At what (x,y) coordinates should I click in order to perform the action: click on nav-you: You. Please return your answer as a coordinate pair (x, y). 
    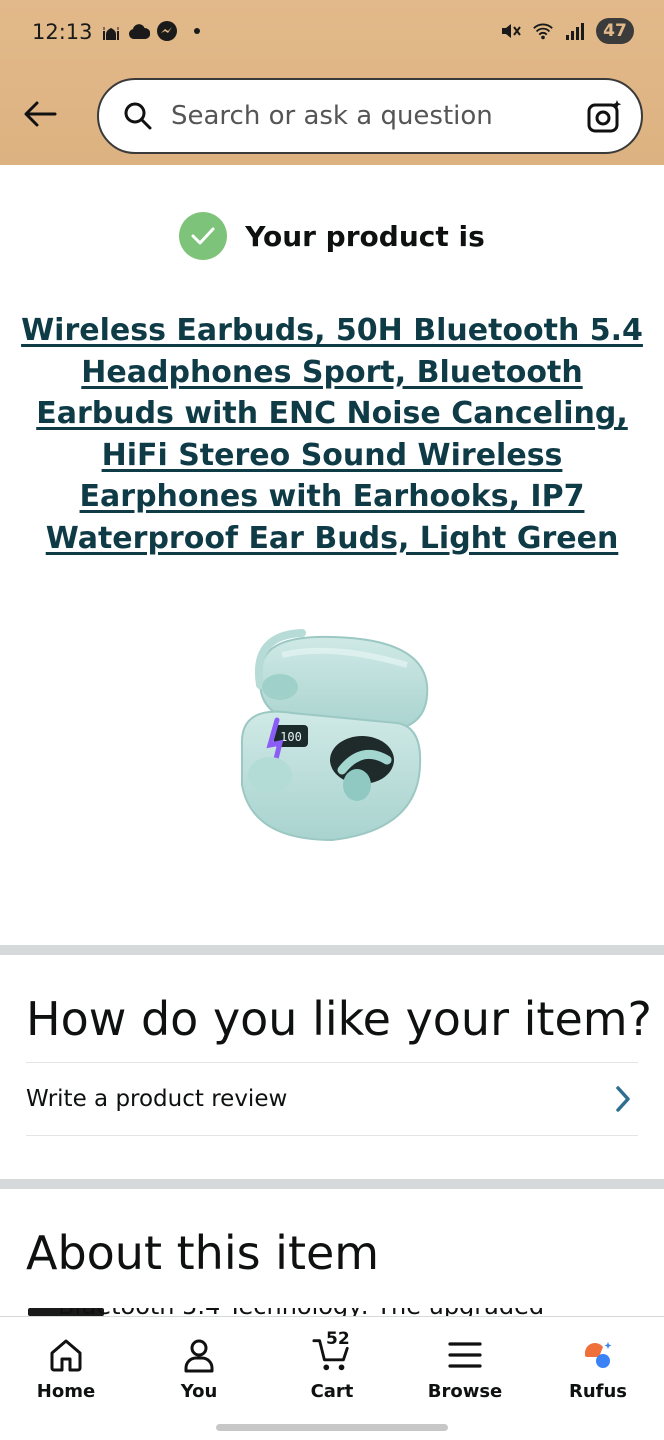
    Looking at the image, I should click on (199, 1368).